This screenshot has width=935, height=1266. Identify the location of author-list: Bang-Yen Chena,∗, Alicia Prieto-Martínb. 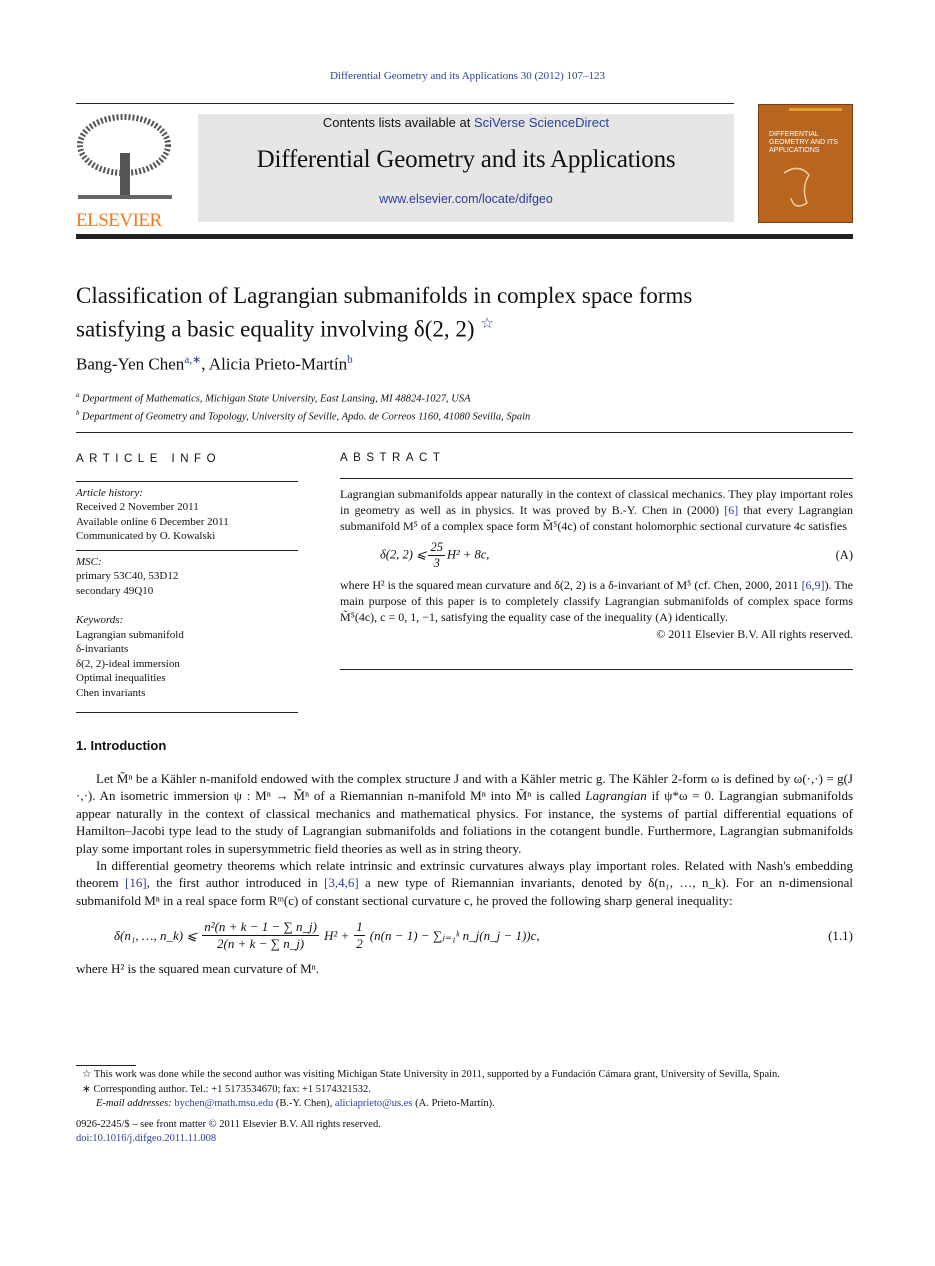
(214, 364).